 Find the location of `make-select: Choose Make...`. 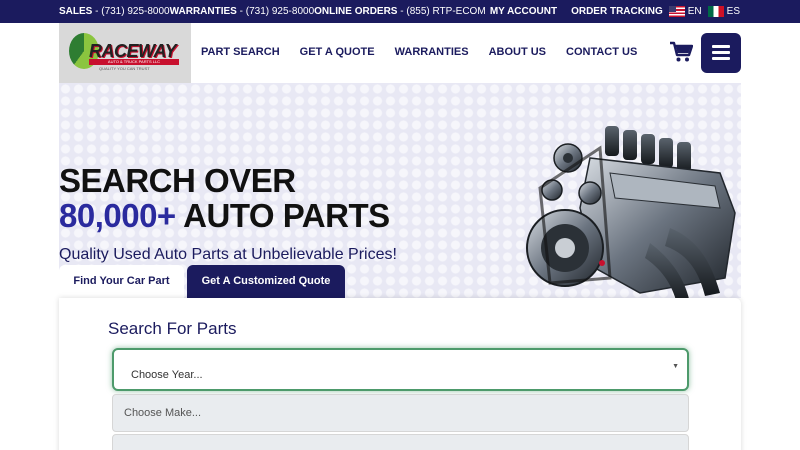

make-select: Choose Make... is located at coordinates (400, 413).